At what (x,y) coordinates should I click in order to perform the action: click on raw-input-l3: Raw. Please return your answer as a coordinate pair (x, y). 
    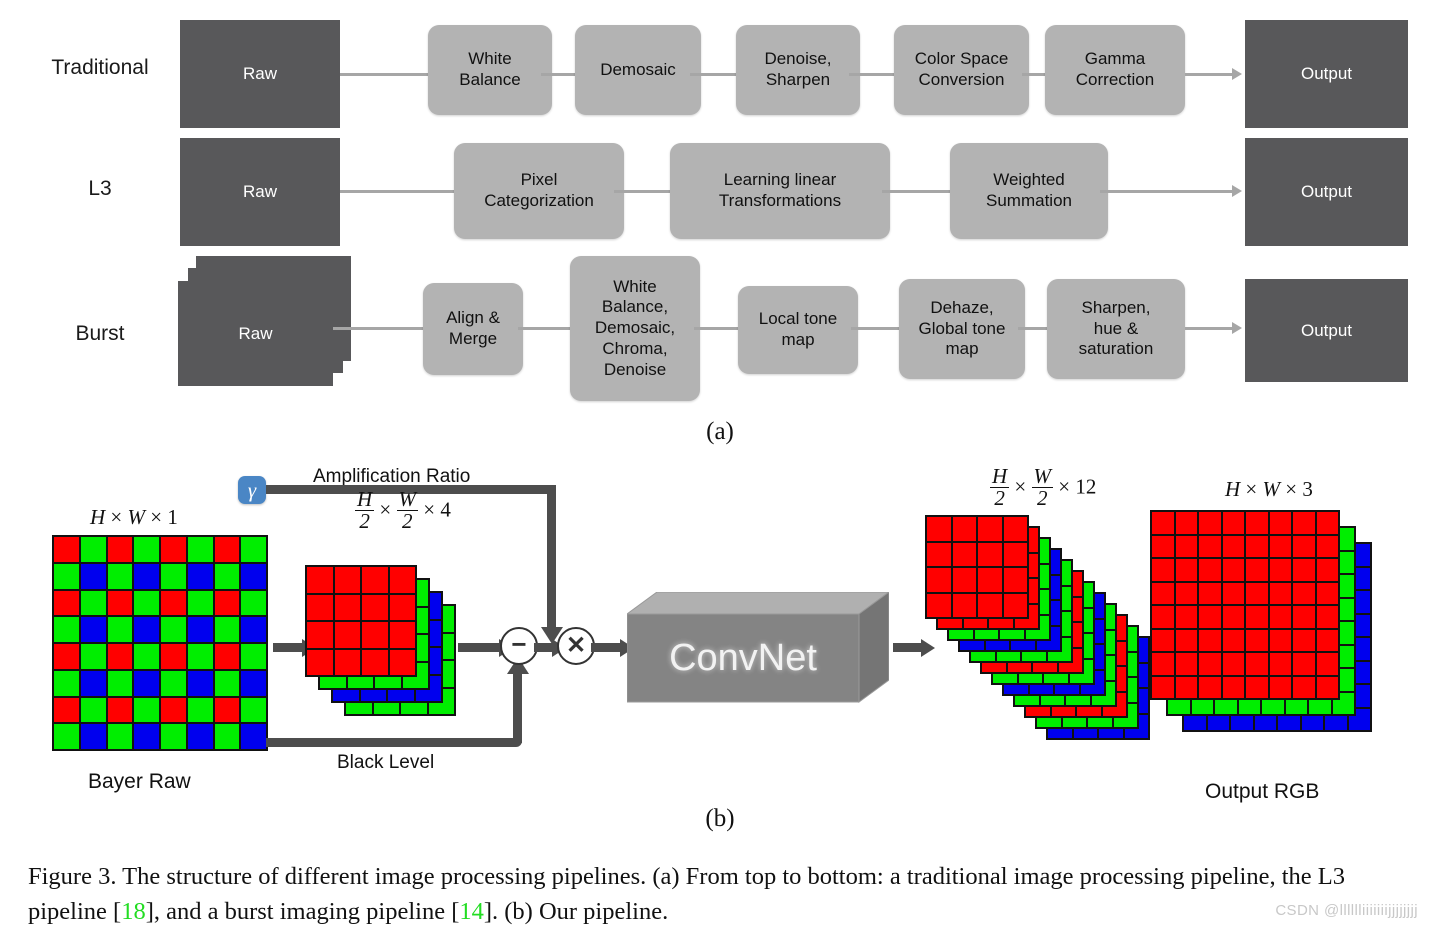
    Looking at the image, I should click on (260, 192).